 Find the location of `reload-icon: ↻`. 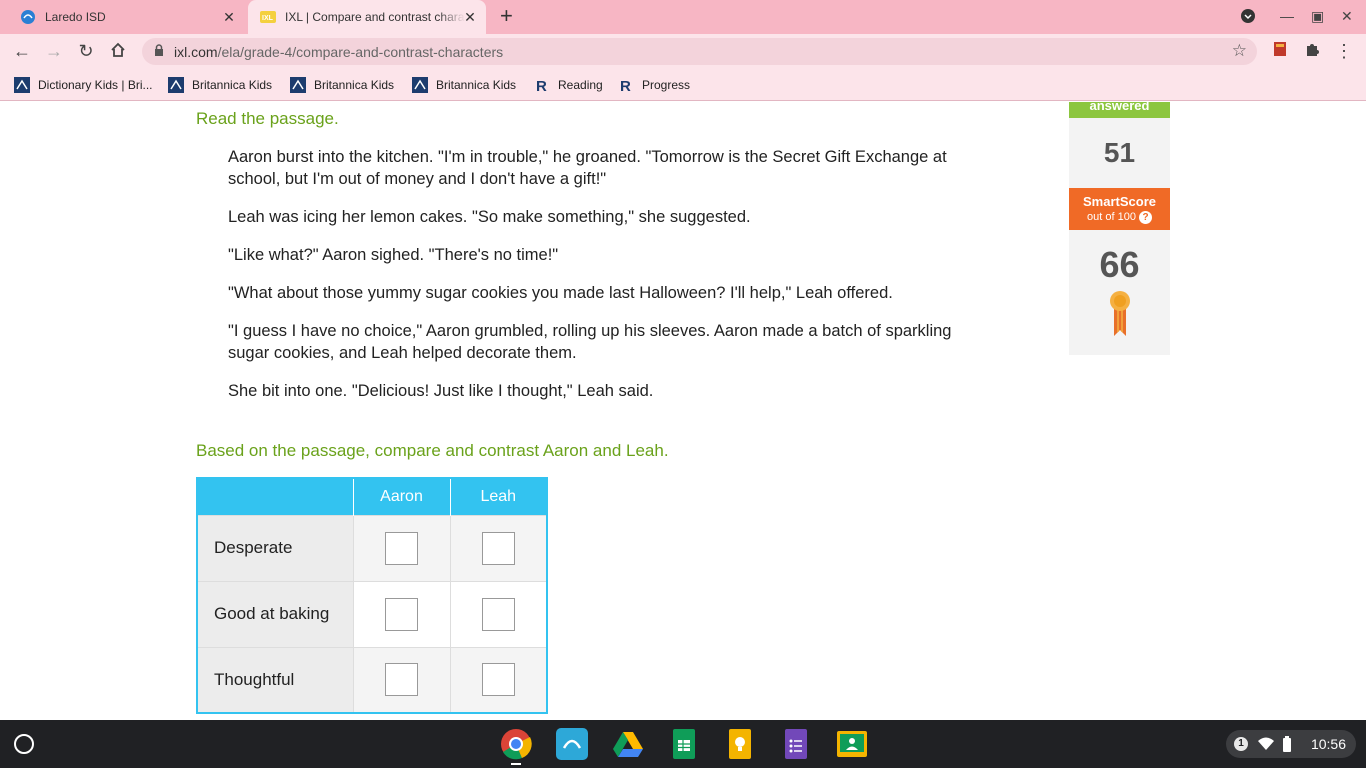

reload-icon: ↻ is located at coordinates (86, 51).